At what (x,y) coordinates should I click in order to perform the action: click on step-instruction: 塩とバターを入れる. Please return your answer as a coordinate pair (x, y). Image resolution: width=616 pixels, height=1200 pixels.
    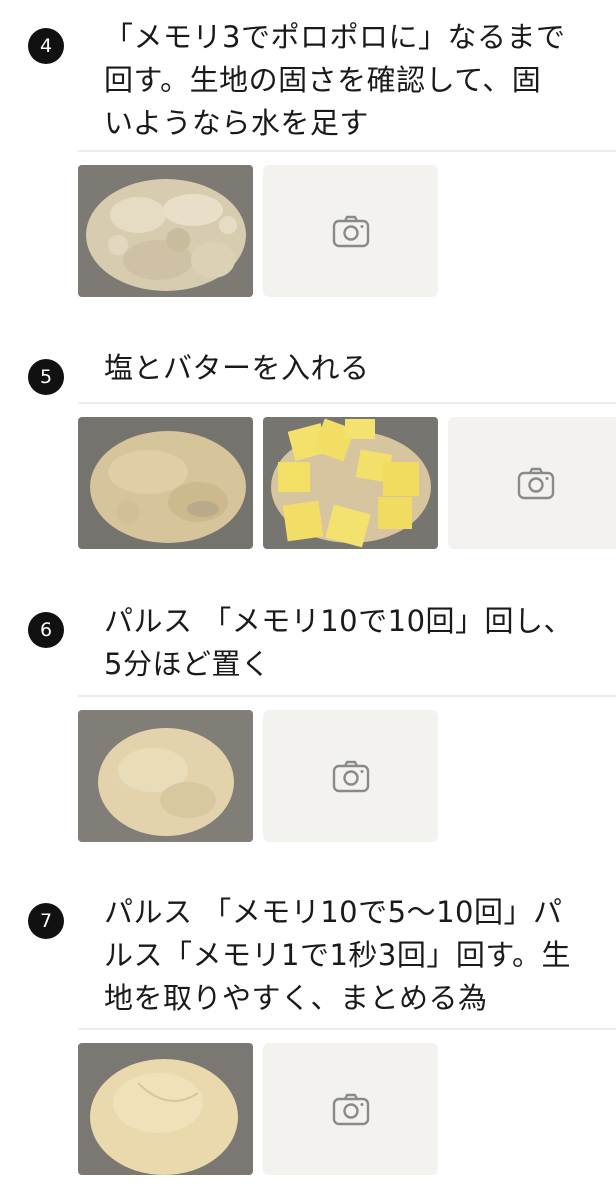
    Looking at the image, I should click on (237, 368).